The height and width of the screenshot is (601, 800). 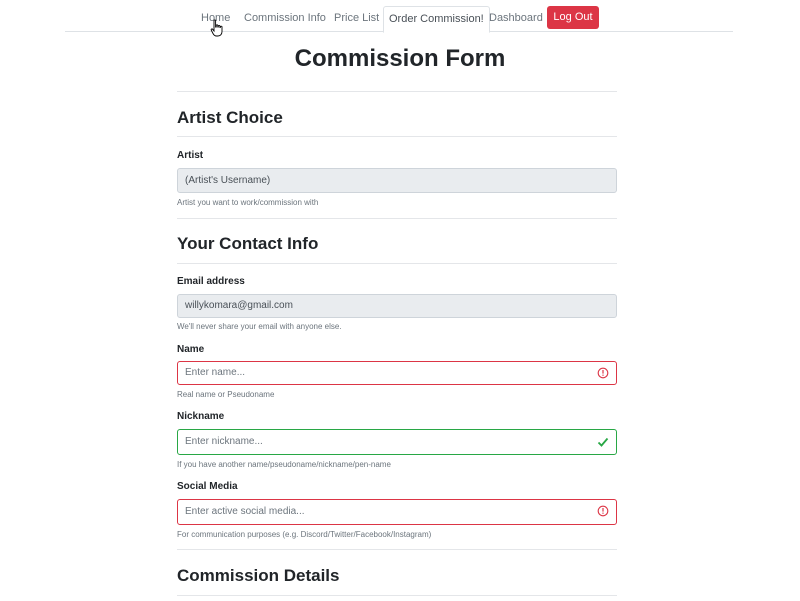 I want to click on name-label: Name, so click(x=191, y=349).